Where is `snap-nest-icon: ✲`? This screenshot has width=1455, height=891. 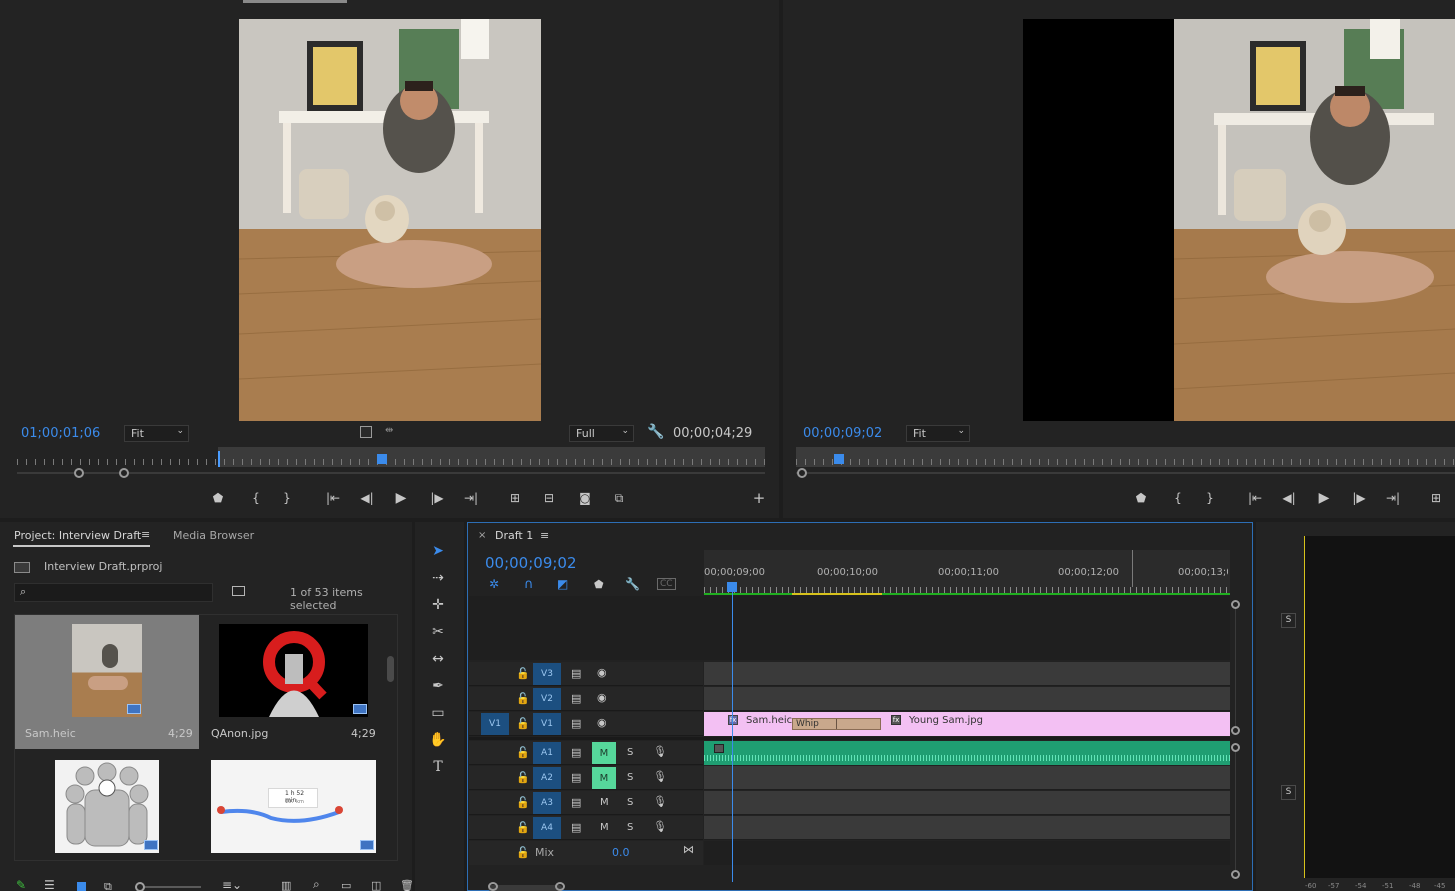
snap-nest-icon: ✲ is located at coordinates (494, 584).